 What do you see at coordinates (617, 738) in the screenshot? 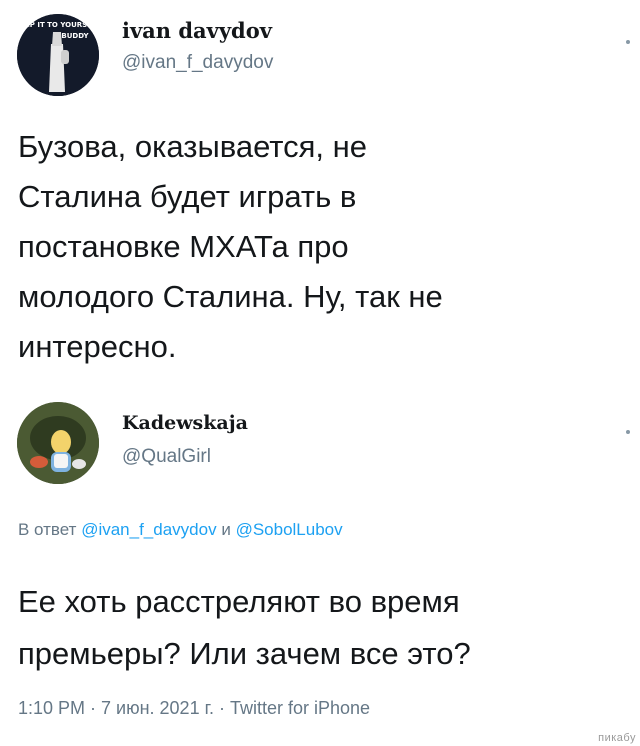
I see `watermark: пикабу` at bounding box center [617, 738].